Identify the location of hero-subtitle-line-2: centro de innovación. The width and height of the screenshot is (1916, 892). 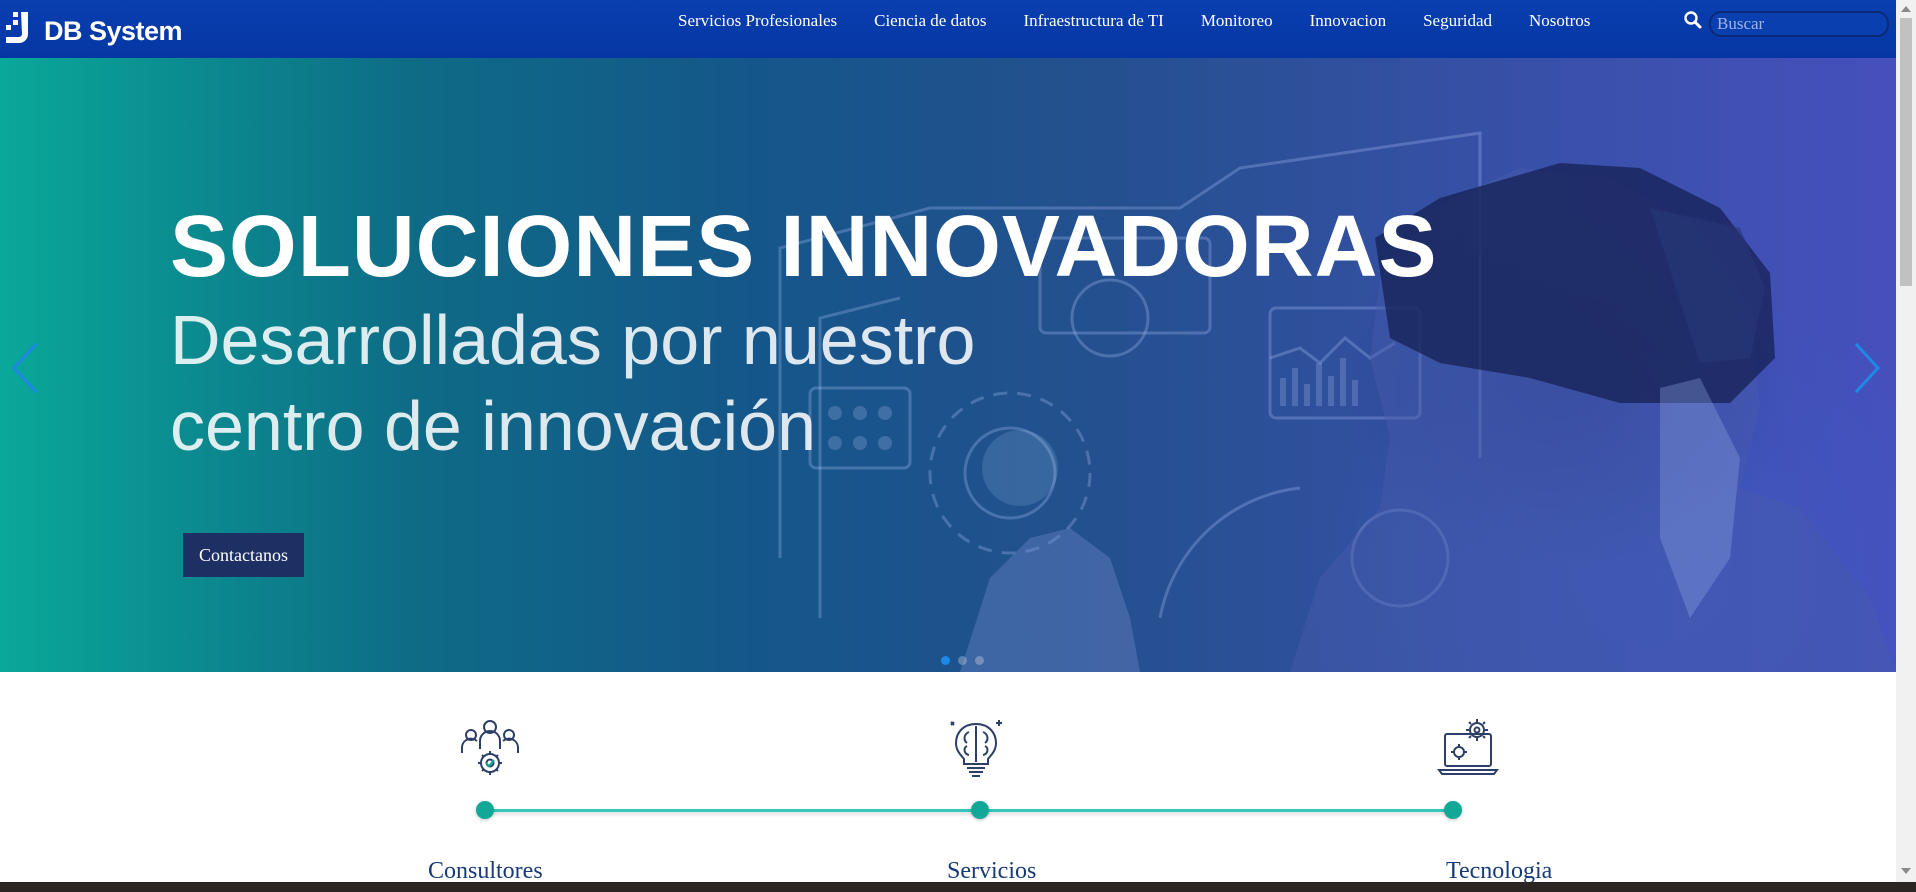
(493, 426).